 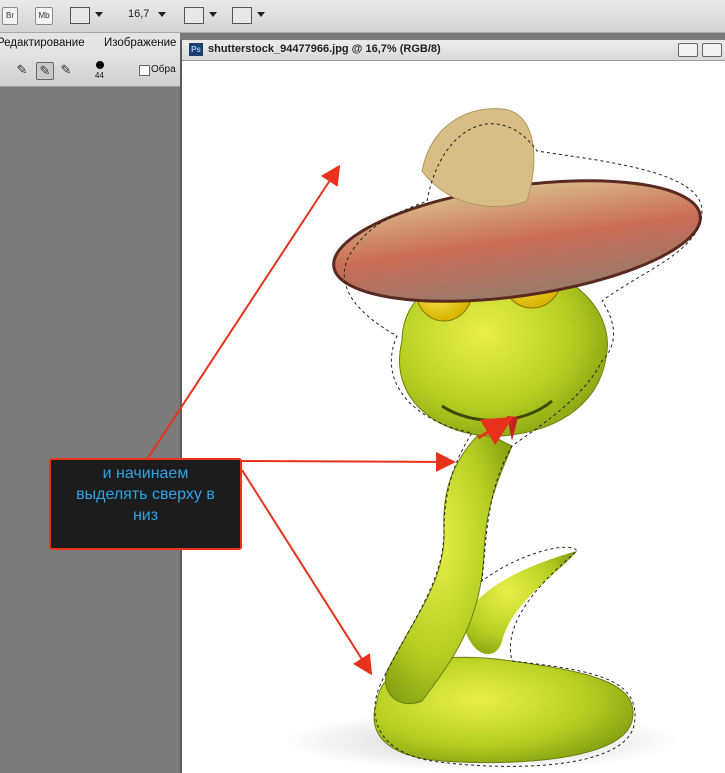 What do you see at coordinates (145, 504) in the screenshot?
I see `instruction-callout: и начинаем выделять сверху в низ` at bounding box center [145, 504].